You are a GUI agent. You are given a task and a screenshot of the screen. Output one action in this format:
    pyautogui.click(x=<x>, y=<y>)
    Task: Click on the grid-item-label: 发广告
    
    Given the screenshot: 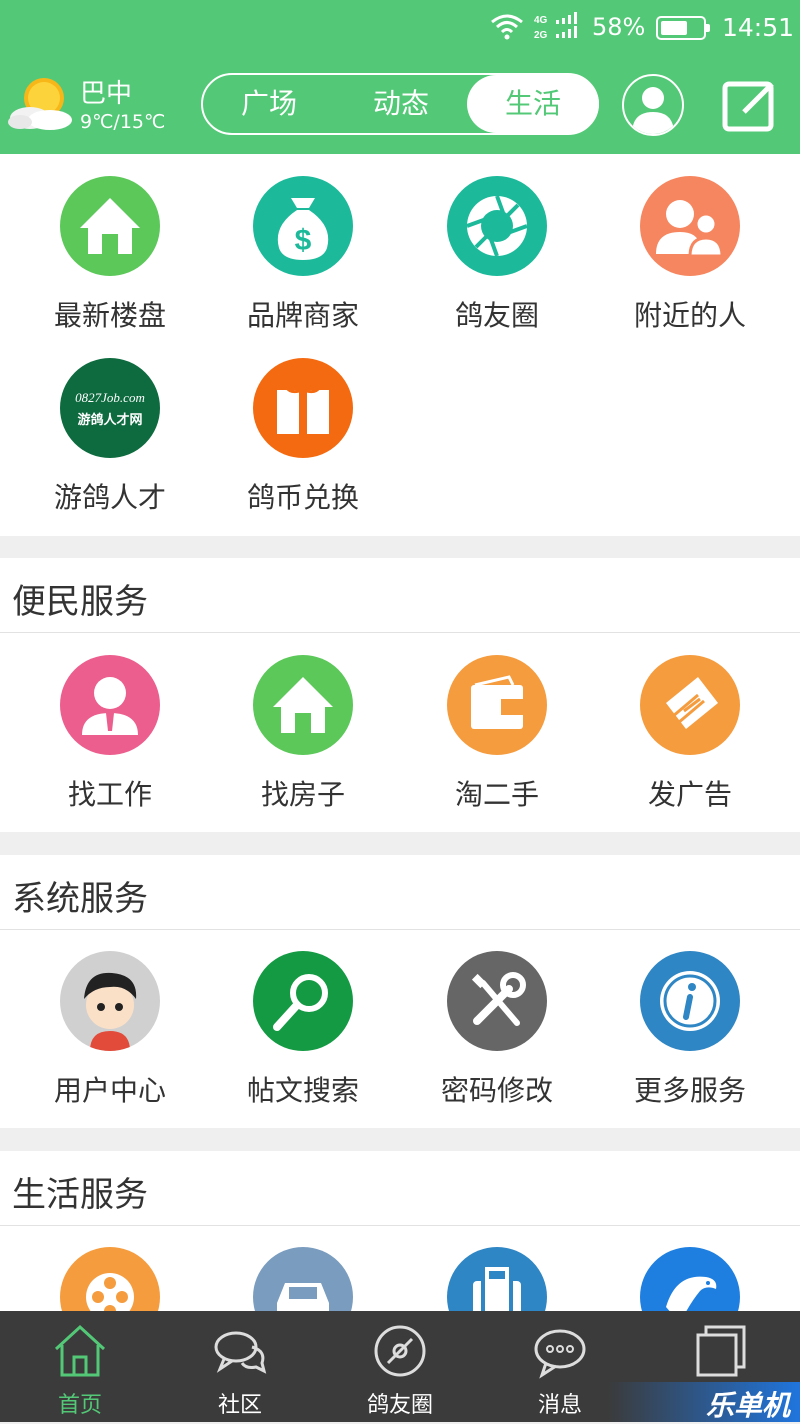 What is the action you would take?
    pyautogui.click(x=689, y=794)
    